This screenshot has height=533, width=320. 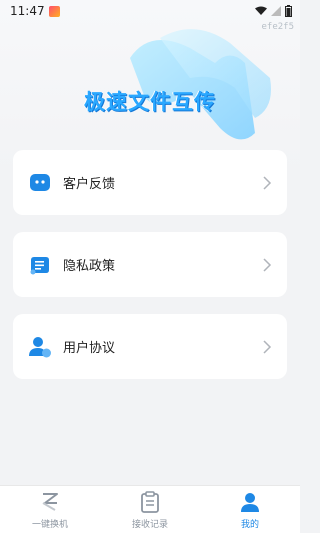 I want to click on status-bar: 11:47, so click(x=150, y=11).